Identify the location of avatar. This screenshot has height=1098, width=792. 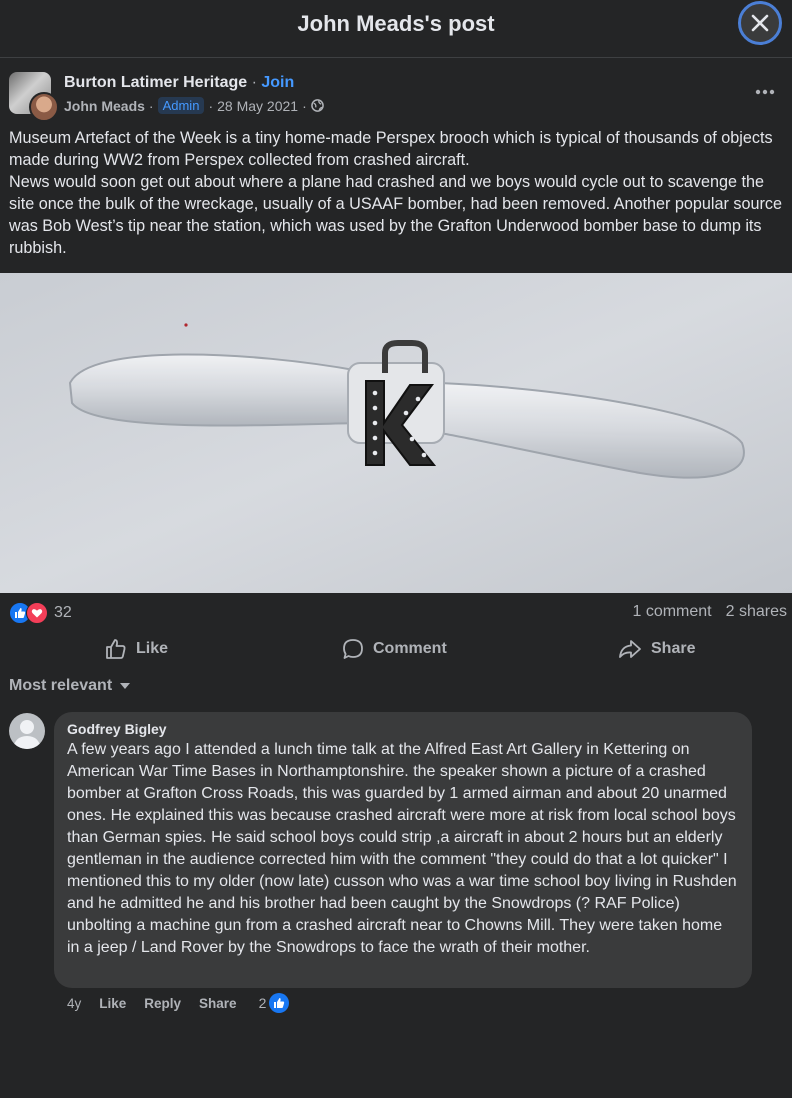
(44, 107).